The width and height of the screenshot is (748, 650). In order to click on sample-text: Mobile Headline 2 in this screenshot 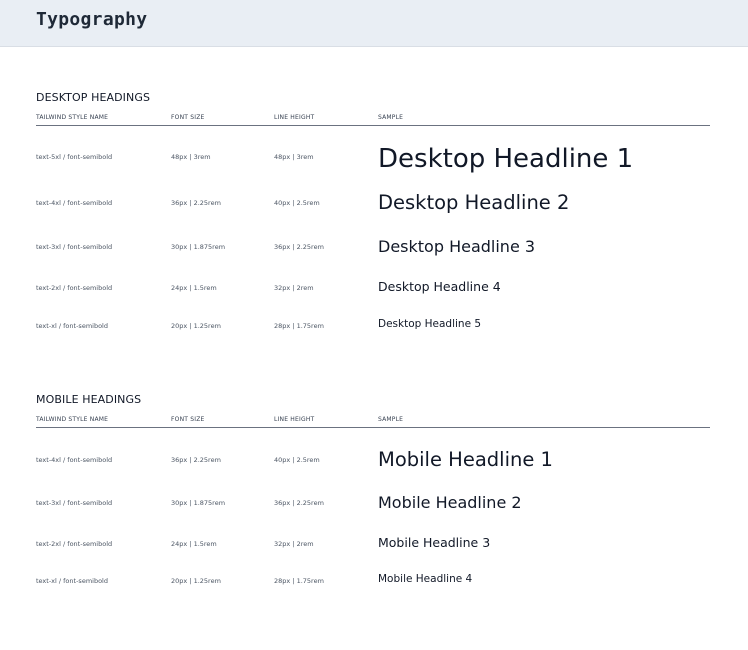, I will do `click(450, 502)`.